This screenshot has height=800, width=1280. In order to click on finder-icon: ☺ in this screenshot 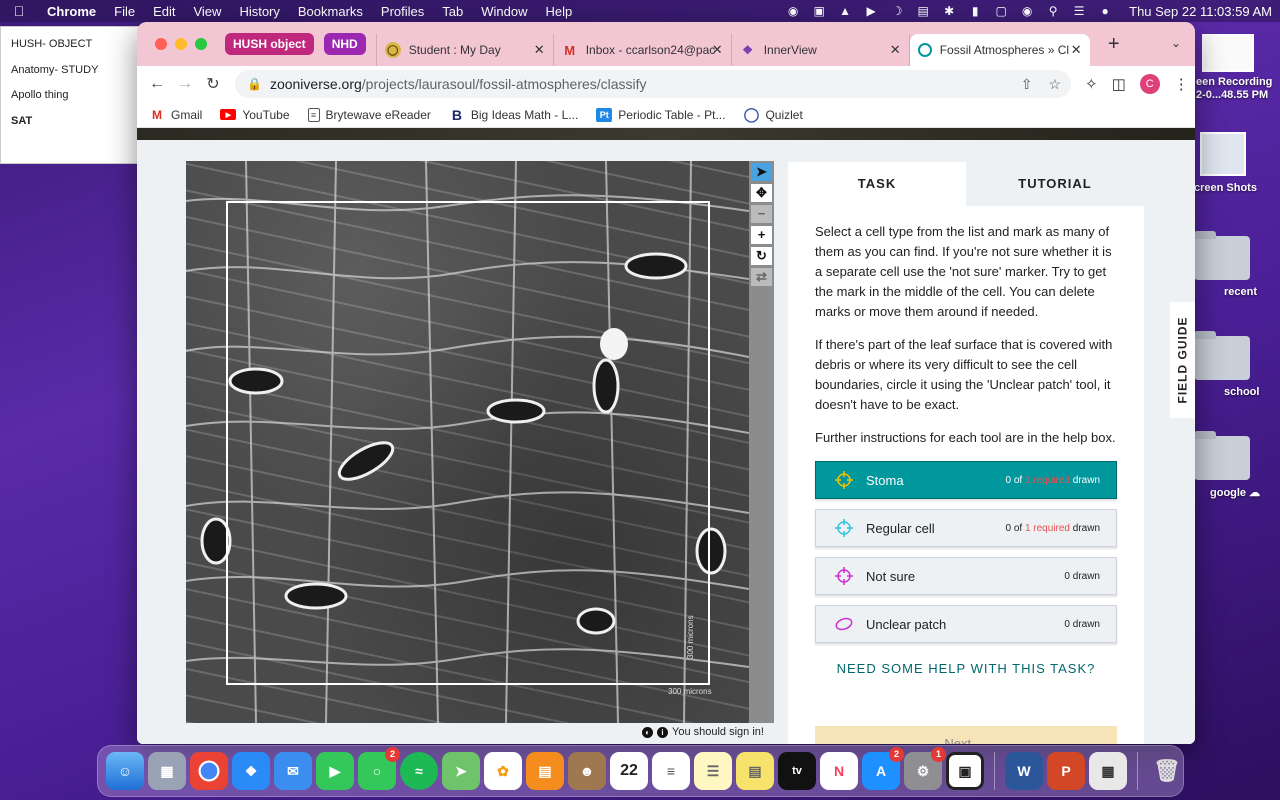, I will do `click(125, 771)`.